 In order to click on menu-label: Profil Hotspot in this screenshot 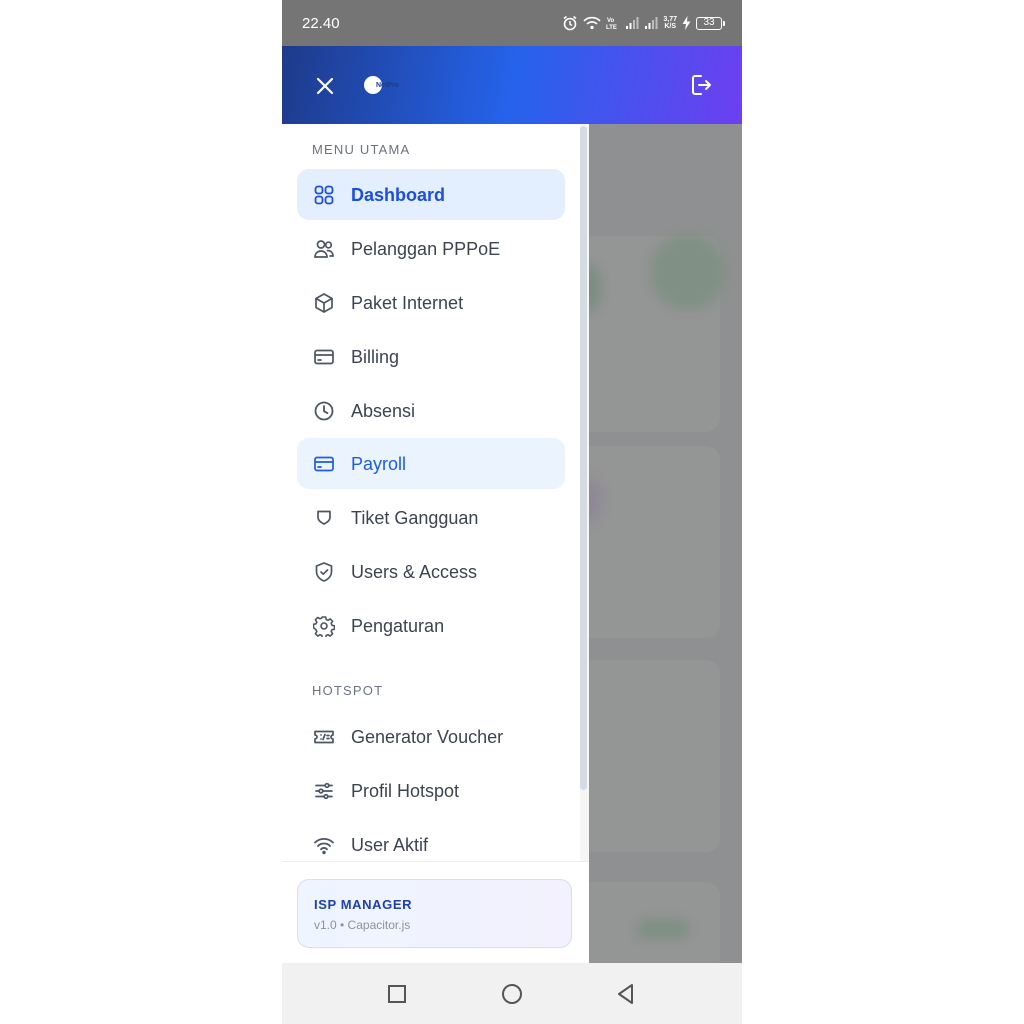, I will do `click(405, 791)`.